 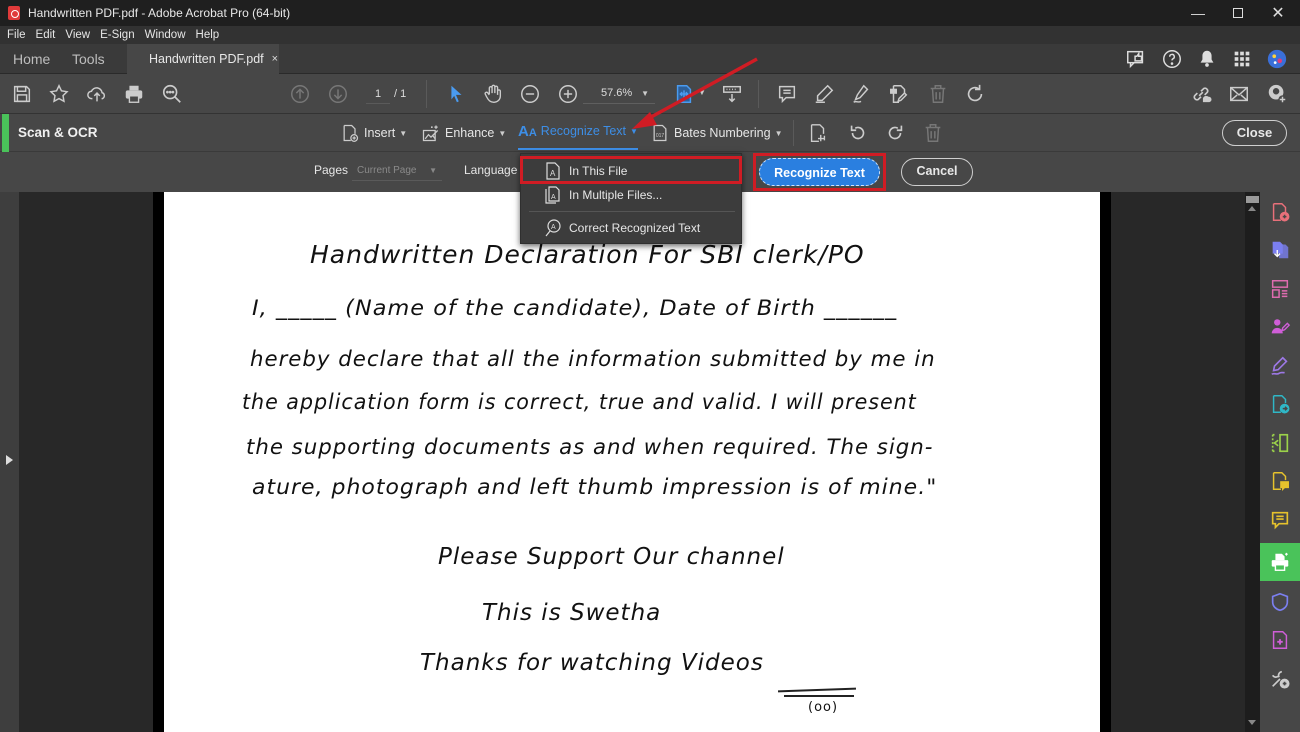 I want to click on scroll-mode-icon, so click(x=732, y=94).